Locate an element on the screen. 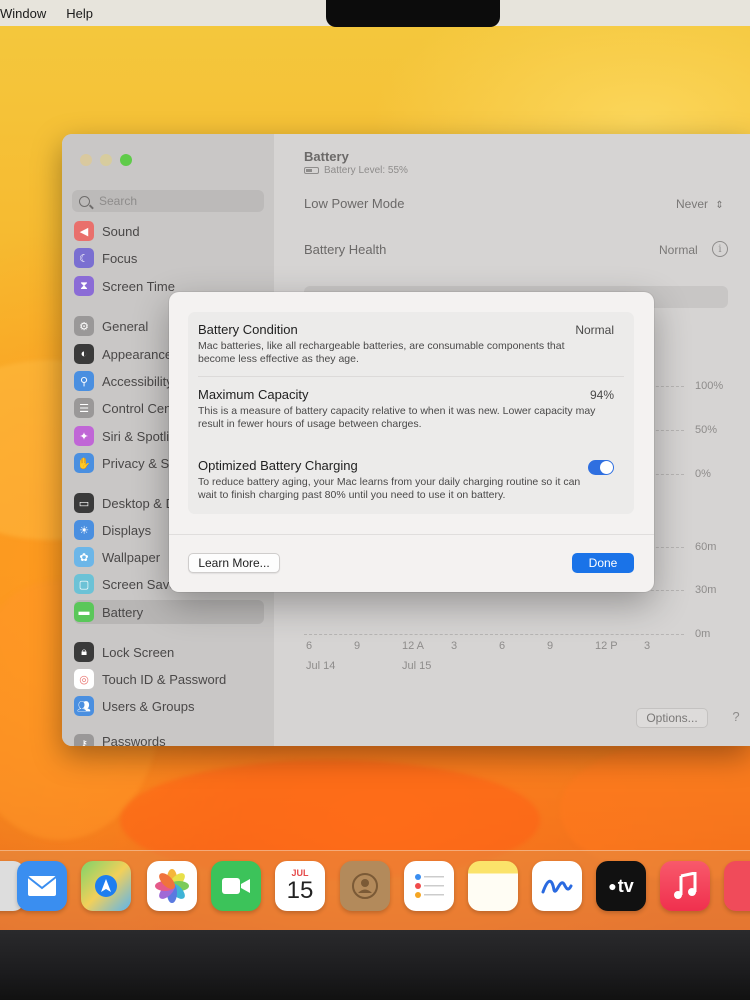 The height and width of the screenshot is (1000, 750). squiggle-icon is located at coordinates (557, 886).